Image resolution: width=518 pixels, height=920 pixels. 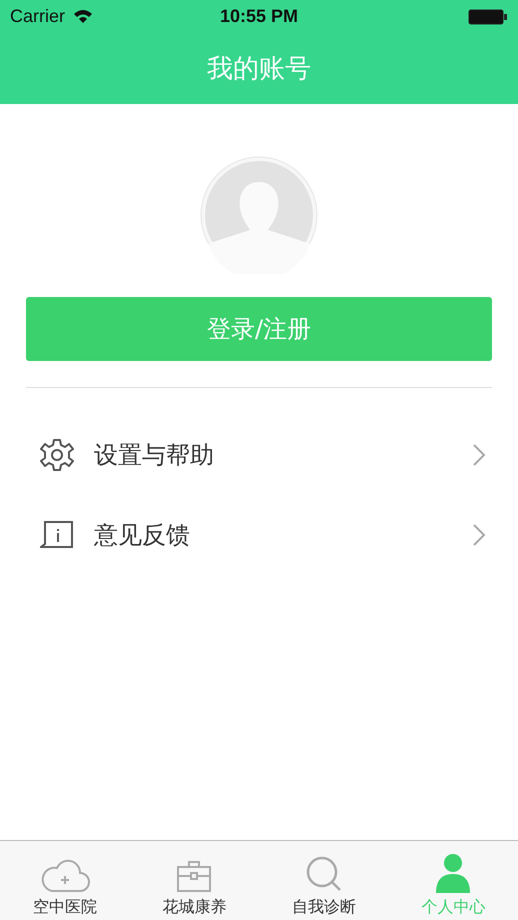 I want to click on cloud-icon, so click(x=65, y=875).